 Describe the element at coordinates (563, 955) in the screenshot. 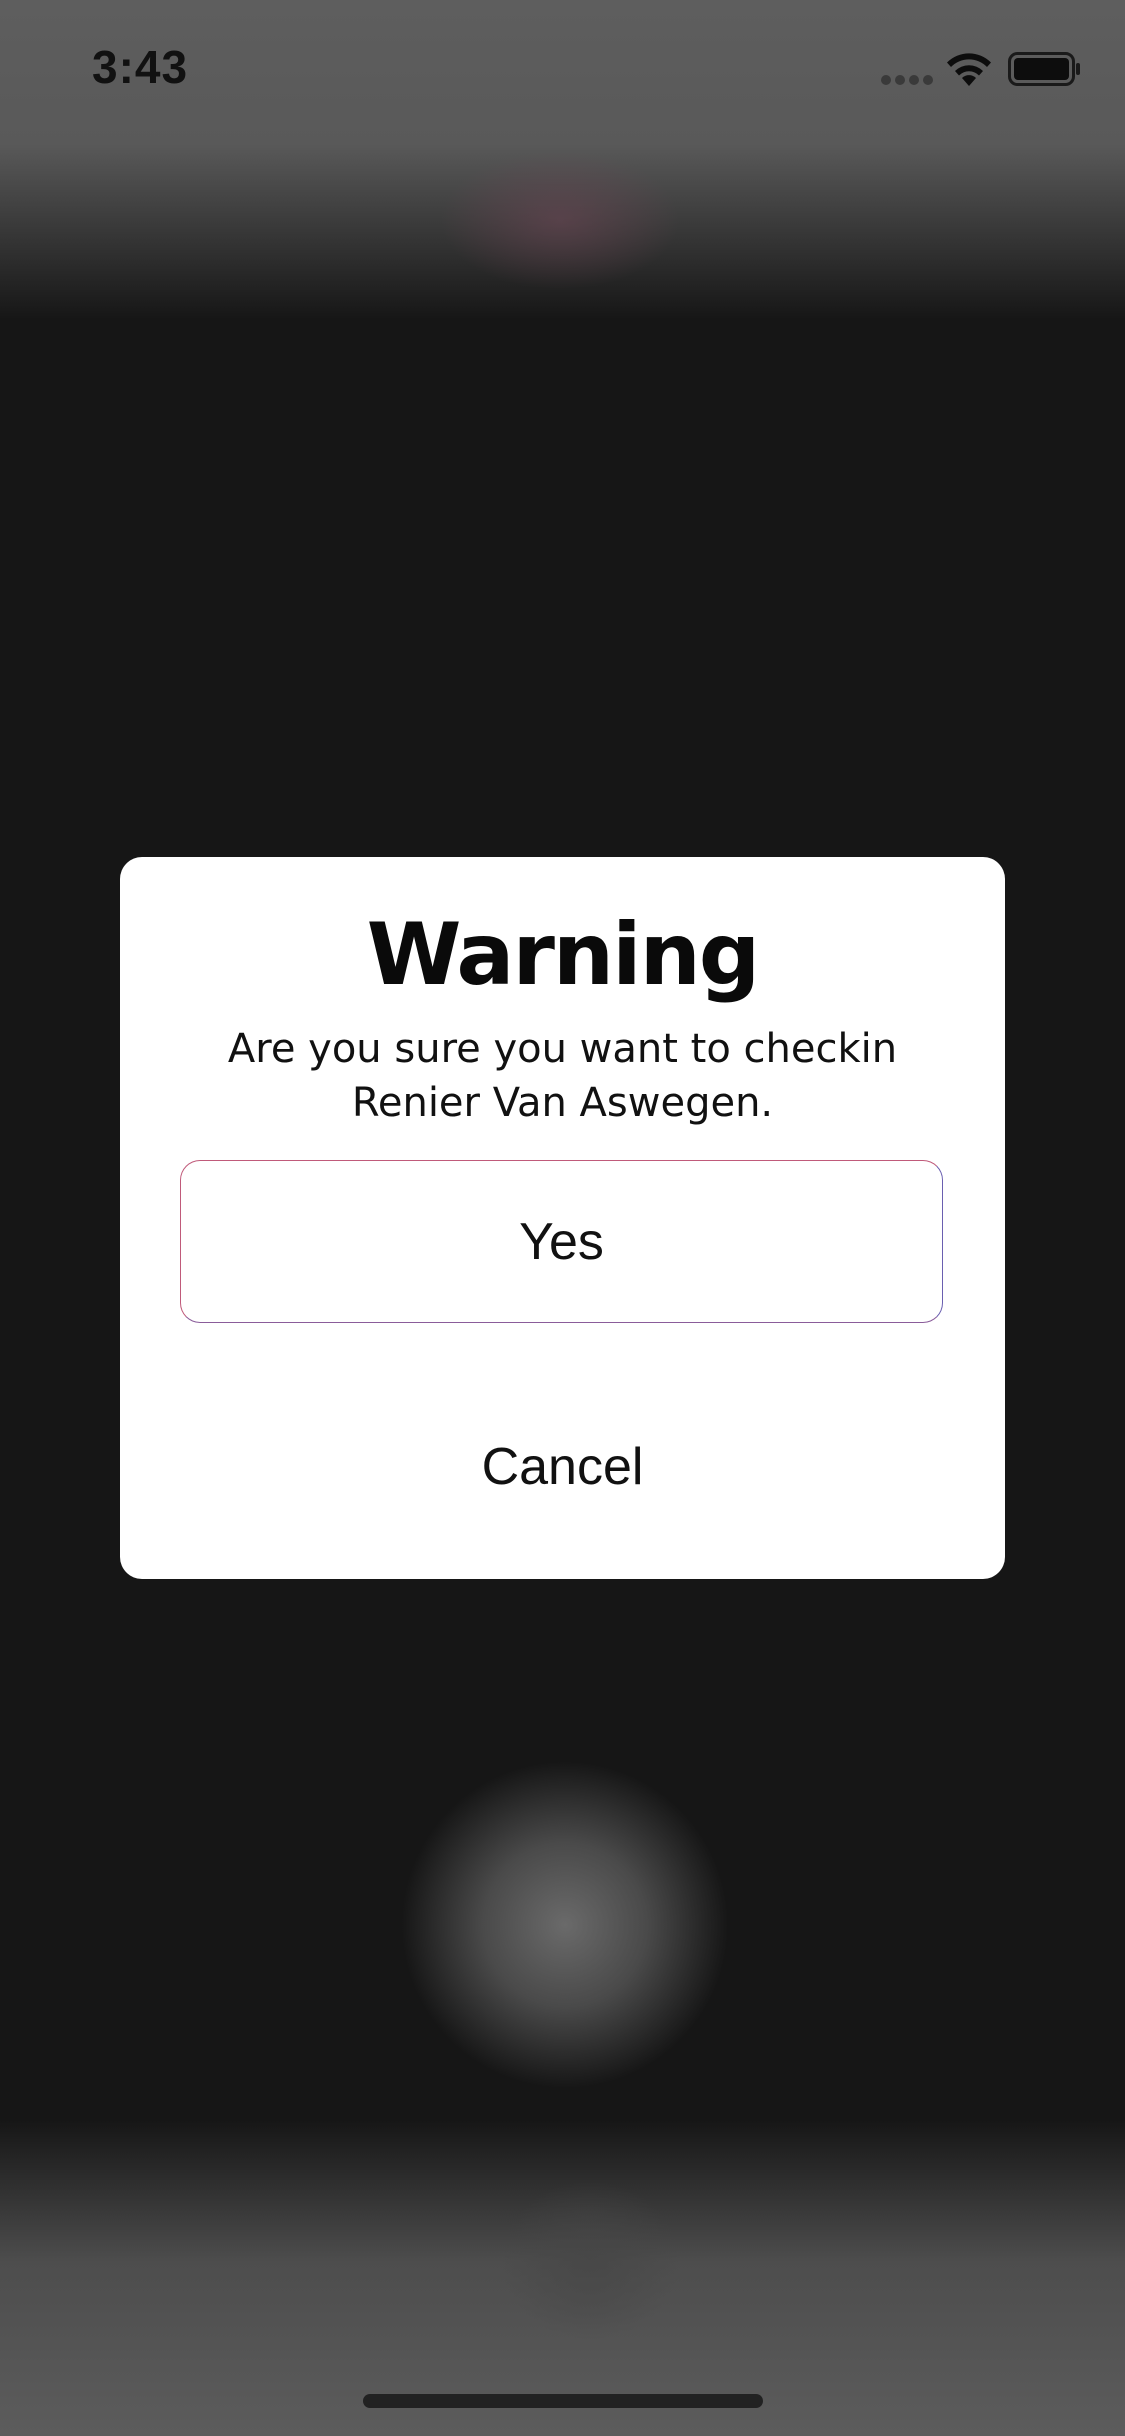

I see `dialog-title: Warning` at that location.